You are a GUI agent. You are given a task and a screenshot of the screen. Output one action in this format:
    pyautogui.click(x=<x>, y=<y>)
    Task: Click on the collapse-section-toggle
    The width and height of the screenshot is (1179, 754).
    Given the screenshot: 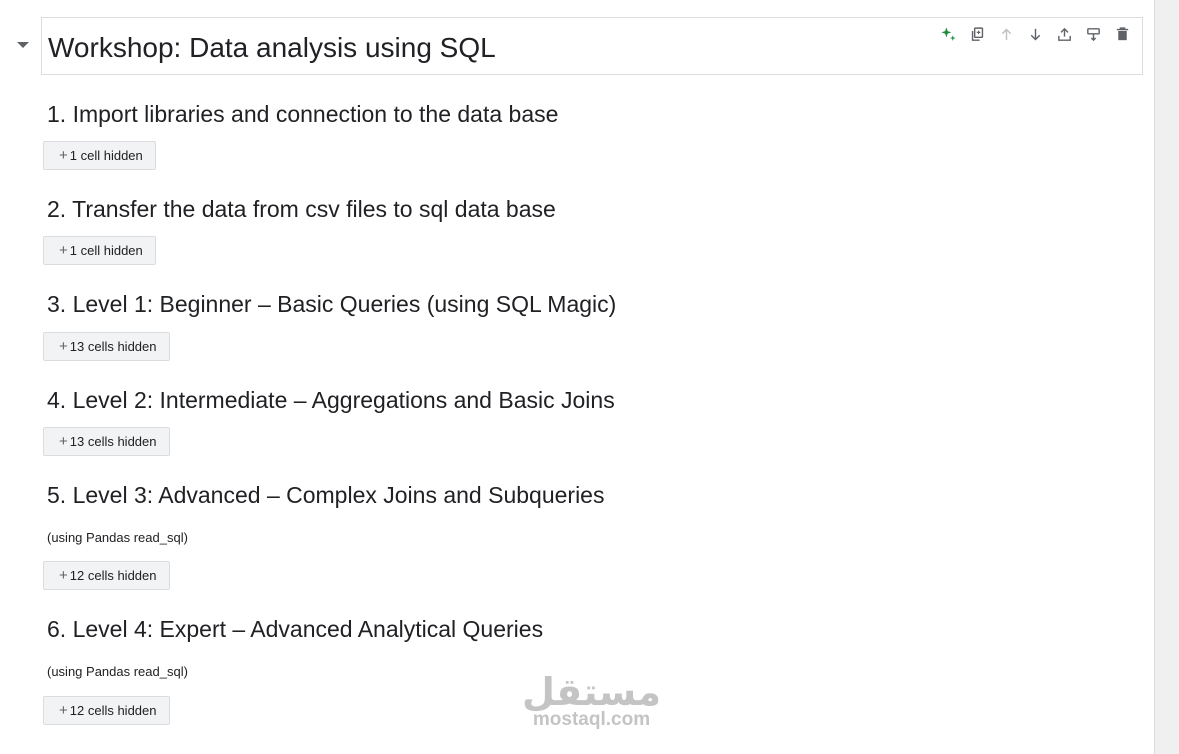 What is the action you would take?
    pyautogui.click(x=23, y=45)
    